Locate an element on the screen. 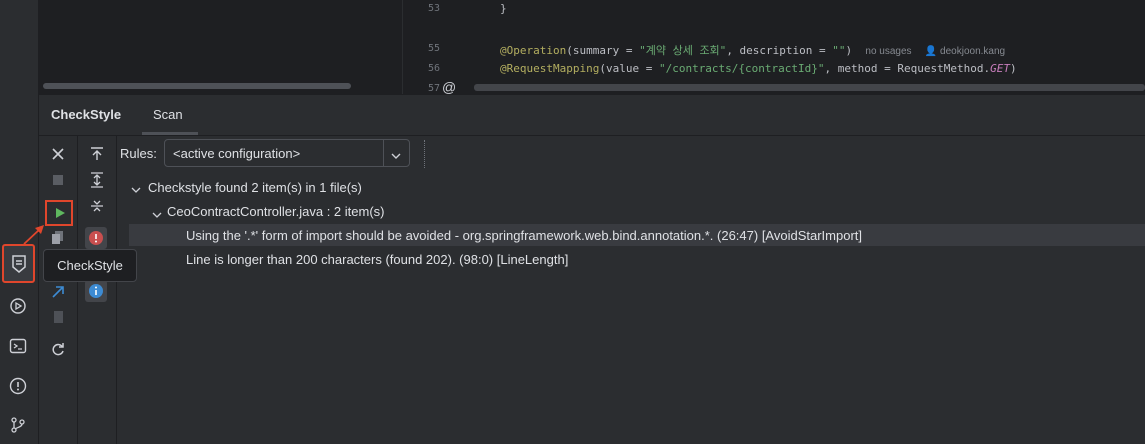 The image size is (1145, 444). horizontal-scrollbar is located at coordinates (197, 86).